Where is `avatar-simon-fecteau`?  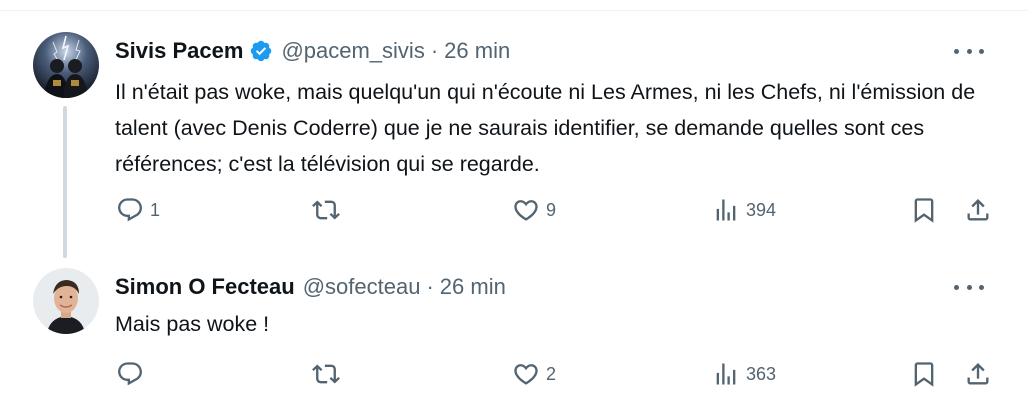
avatar-simon-fecteau is located at coordinates (66, 301).